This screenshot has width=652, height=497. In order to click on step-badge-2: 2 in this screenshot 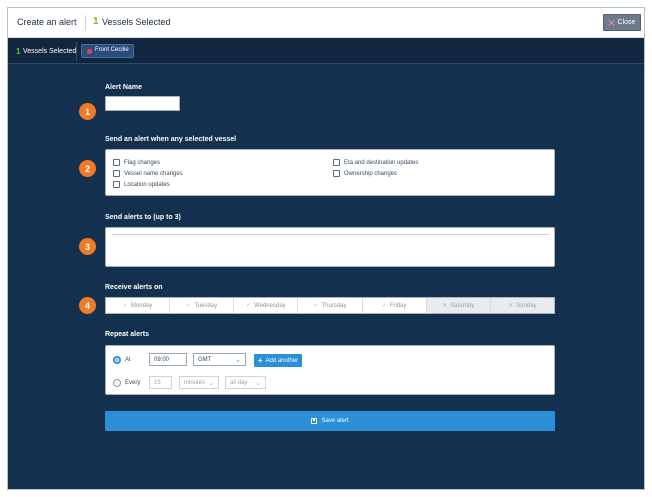, I will do `click(87, 168)`.